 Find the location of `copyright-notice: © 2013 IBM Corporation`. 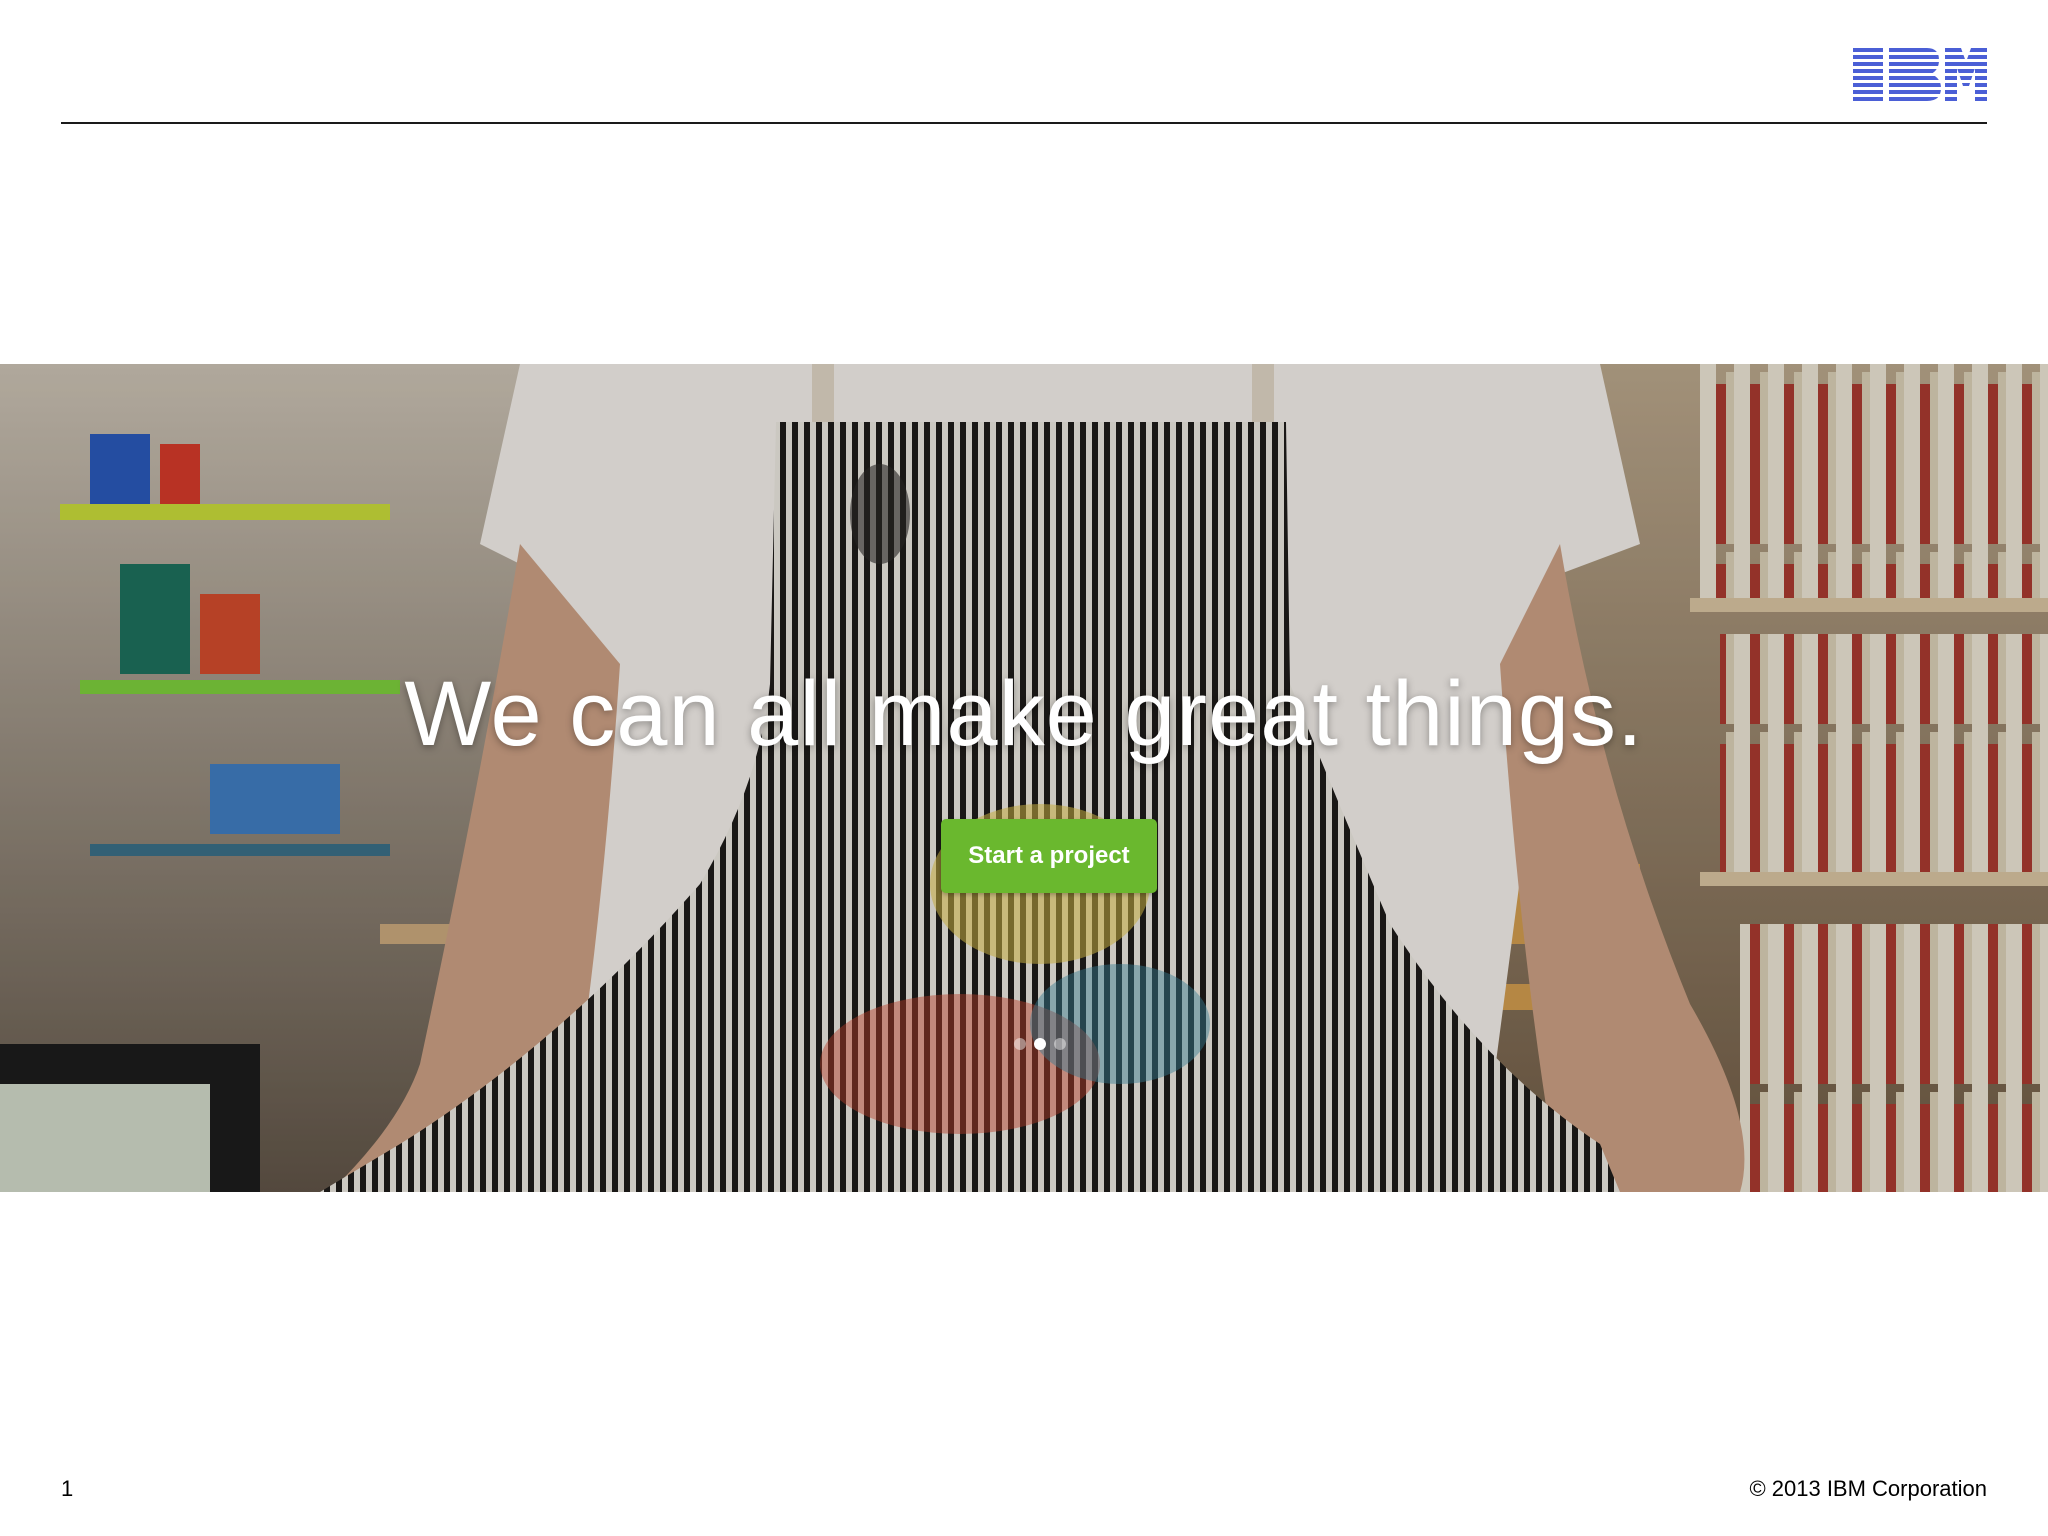

copyright-notice: © 2013 IBM Corporation is located at coordinates (1868, 1488).